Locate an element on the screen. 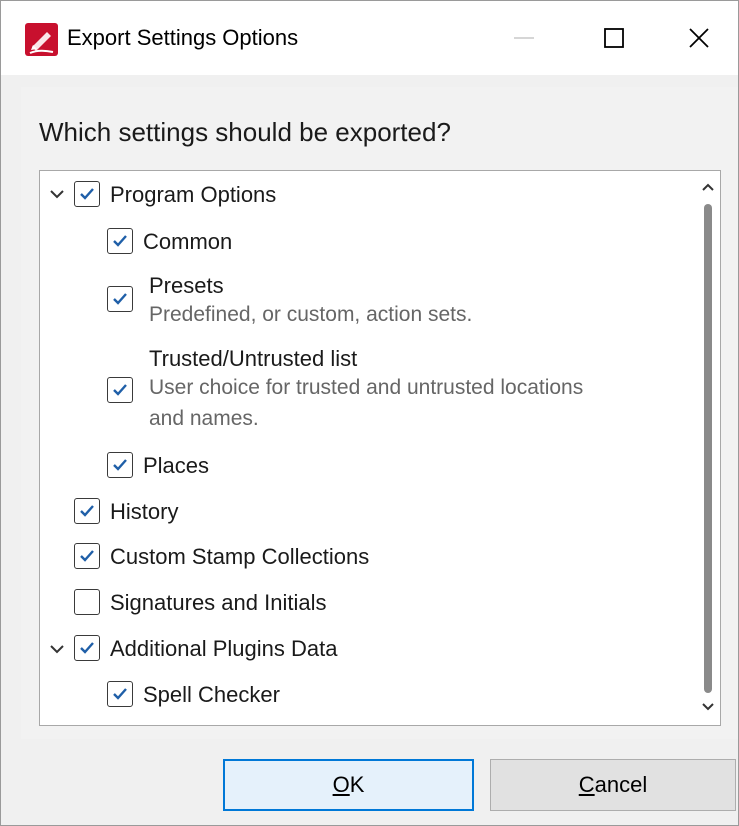 Image resolution: width=739 pixels, height=826 pixels. cancel-mnemonic: C is located at coordinates (586, 784).